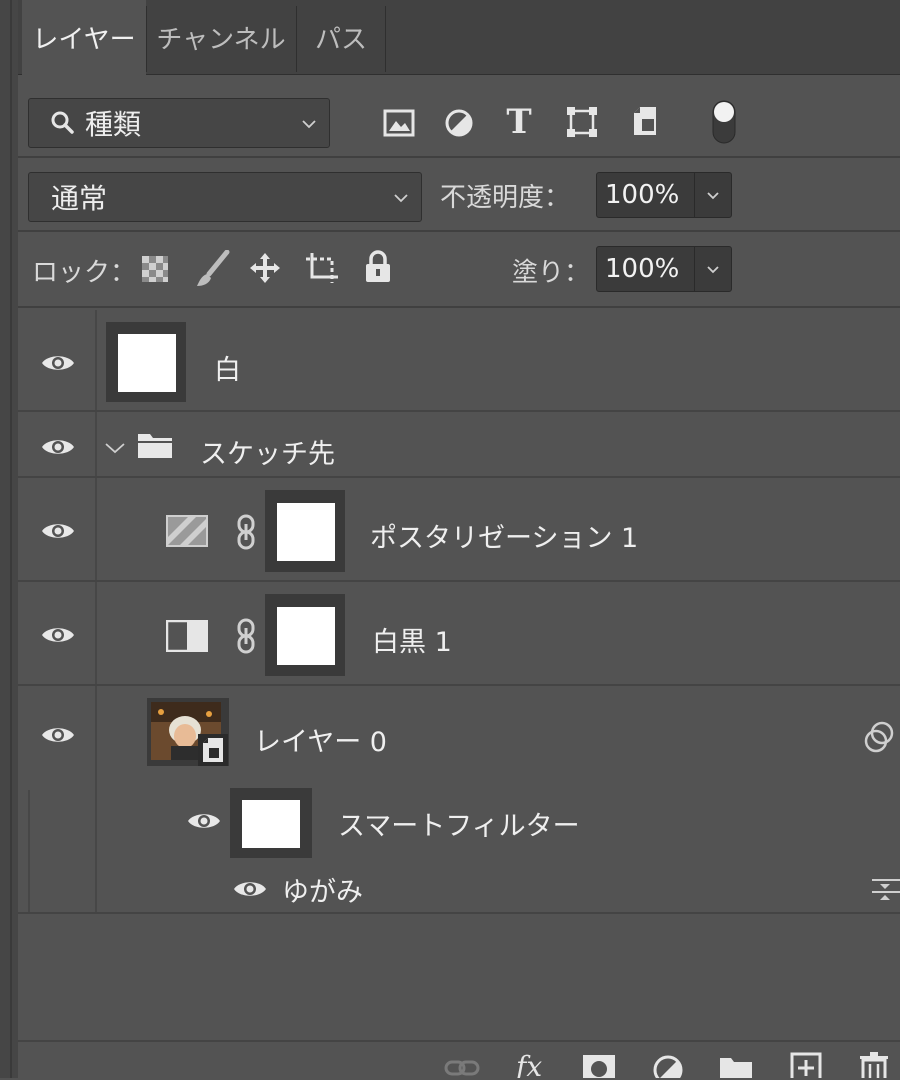 This screenshot has width=900, height=1080. What do you see at coordinates (459, 823) in the screenshot?
I see `smart-filter-name: スマートフィルター` at bounding box center [459, 823].